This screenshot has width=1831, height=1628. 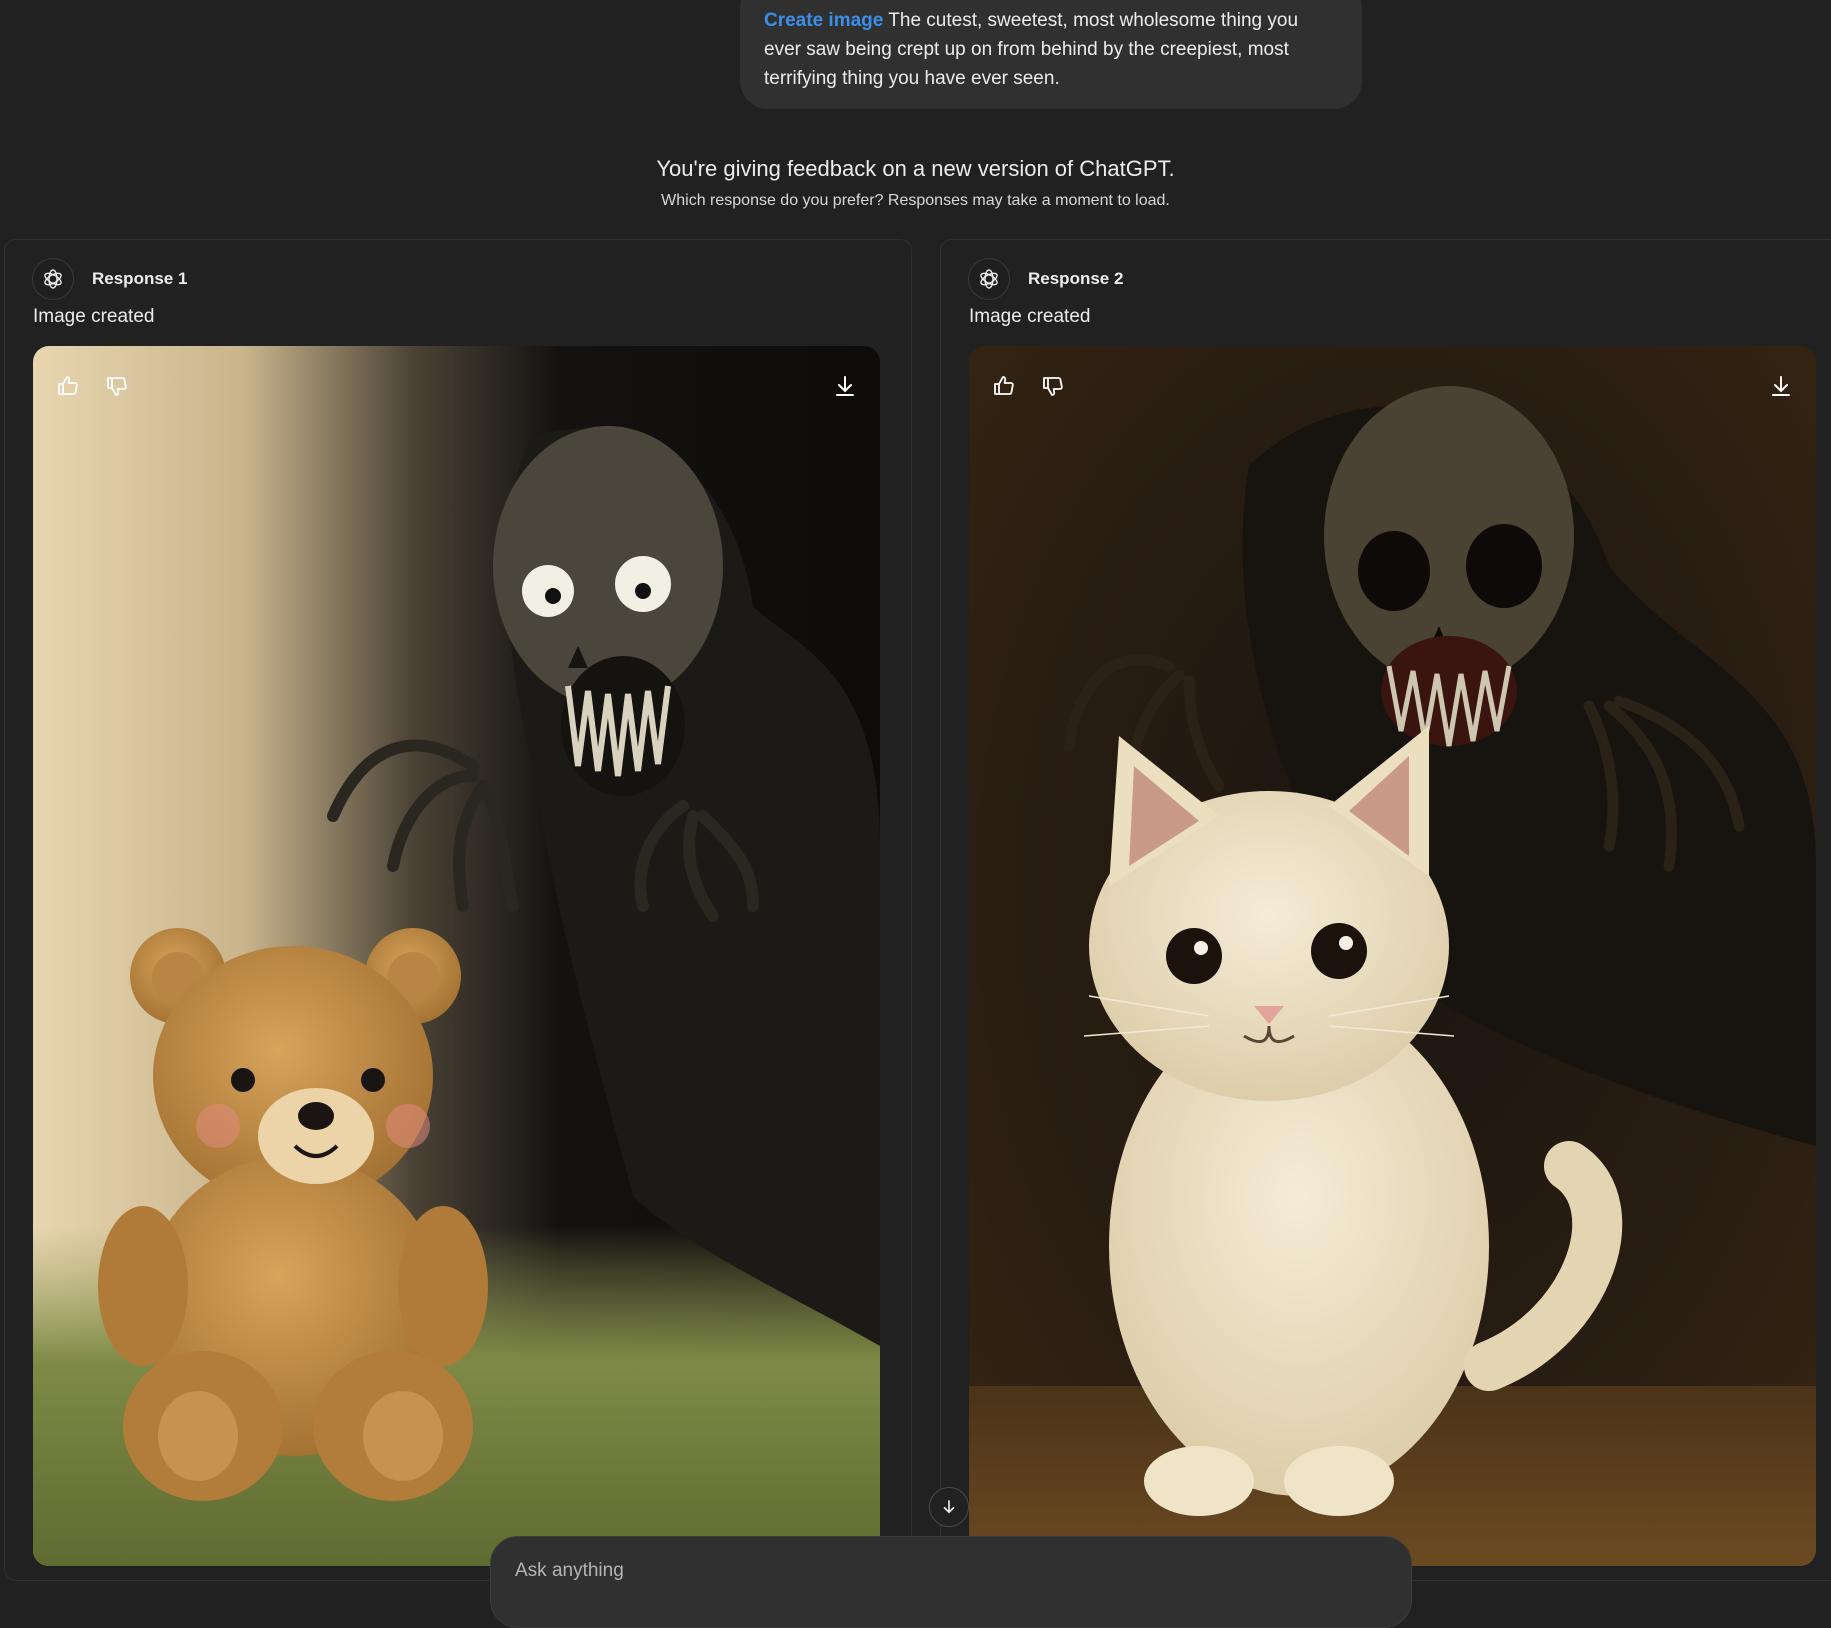 I want to click on arrow-down-icon, so click(x=949, y=1507).